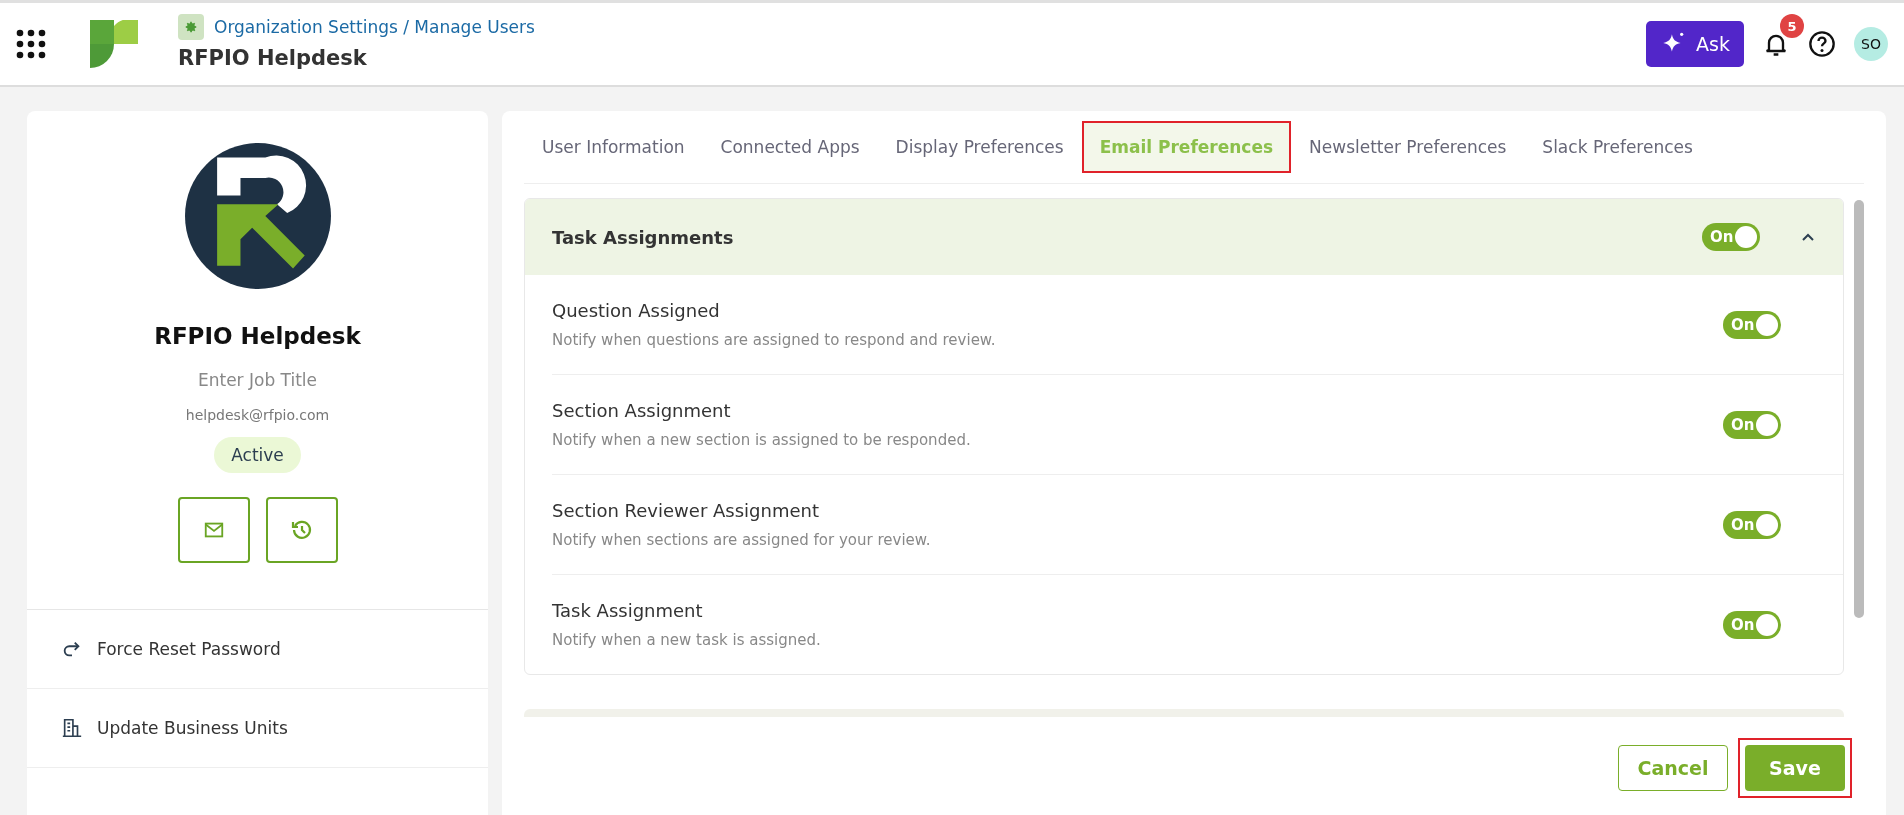 The height and width of the screenshot is (815, 1904). I want to click on profile-name: RFPIO Helpdesk, so click(257, 336).